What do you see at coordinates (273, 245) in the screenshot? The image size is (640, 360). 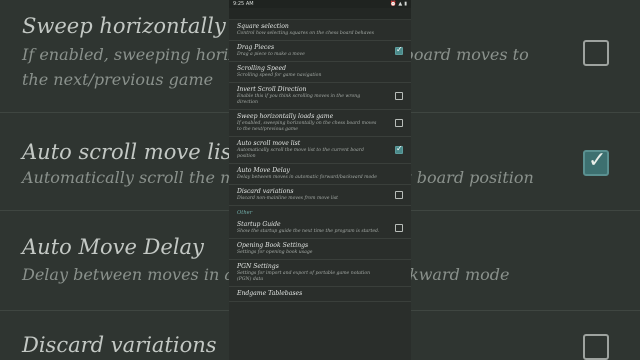 I see `setting-title: Opening Book Settings` at bounding box center [273, 245].